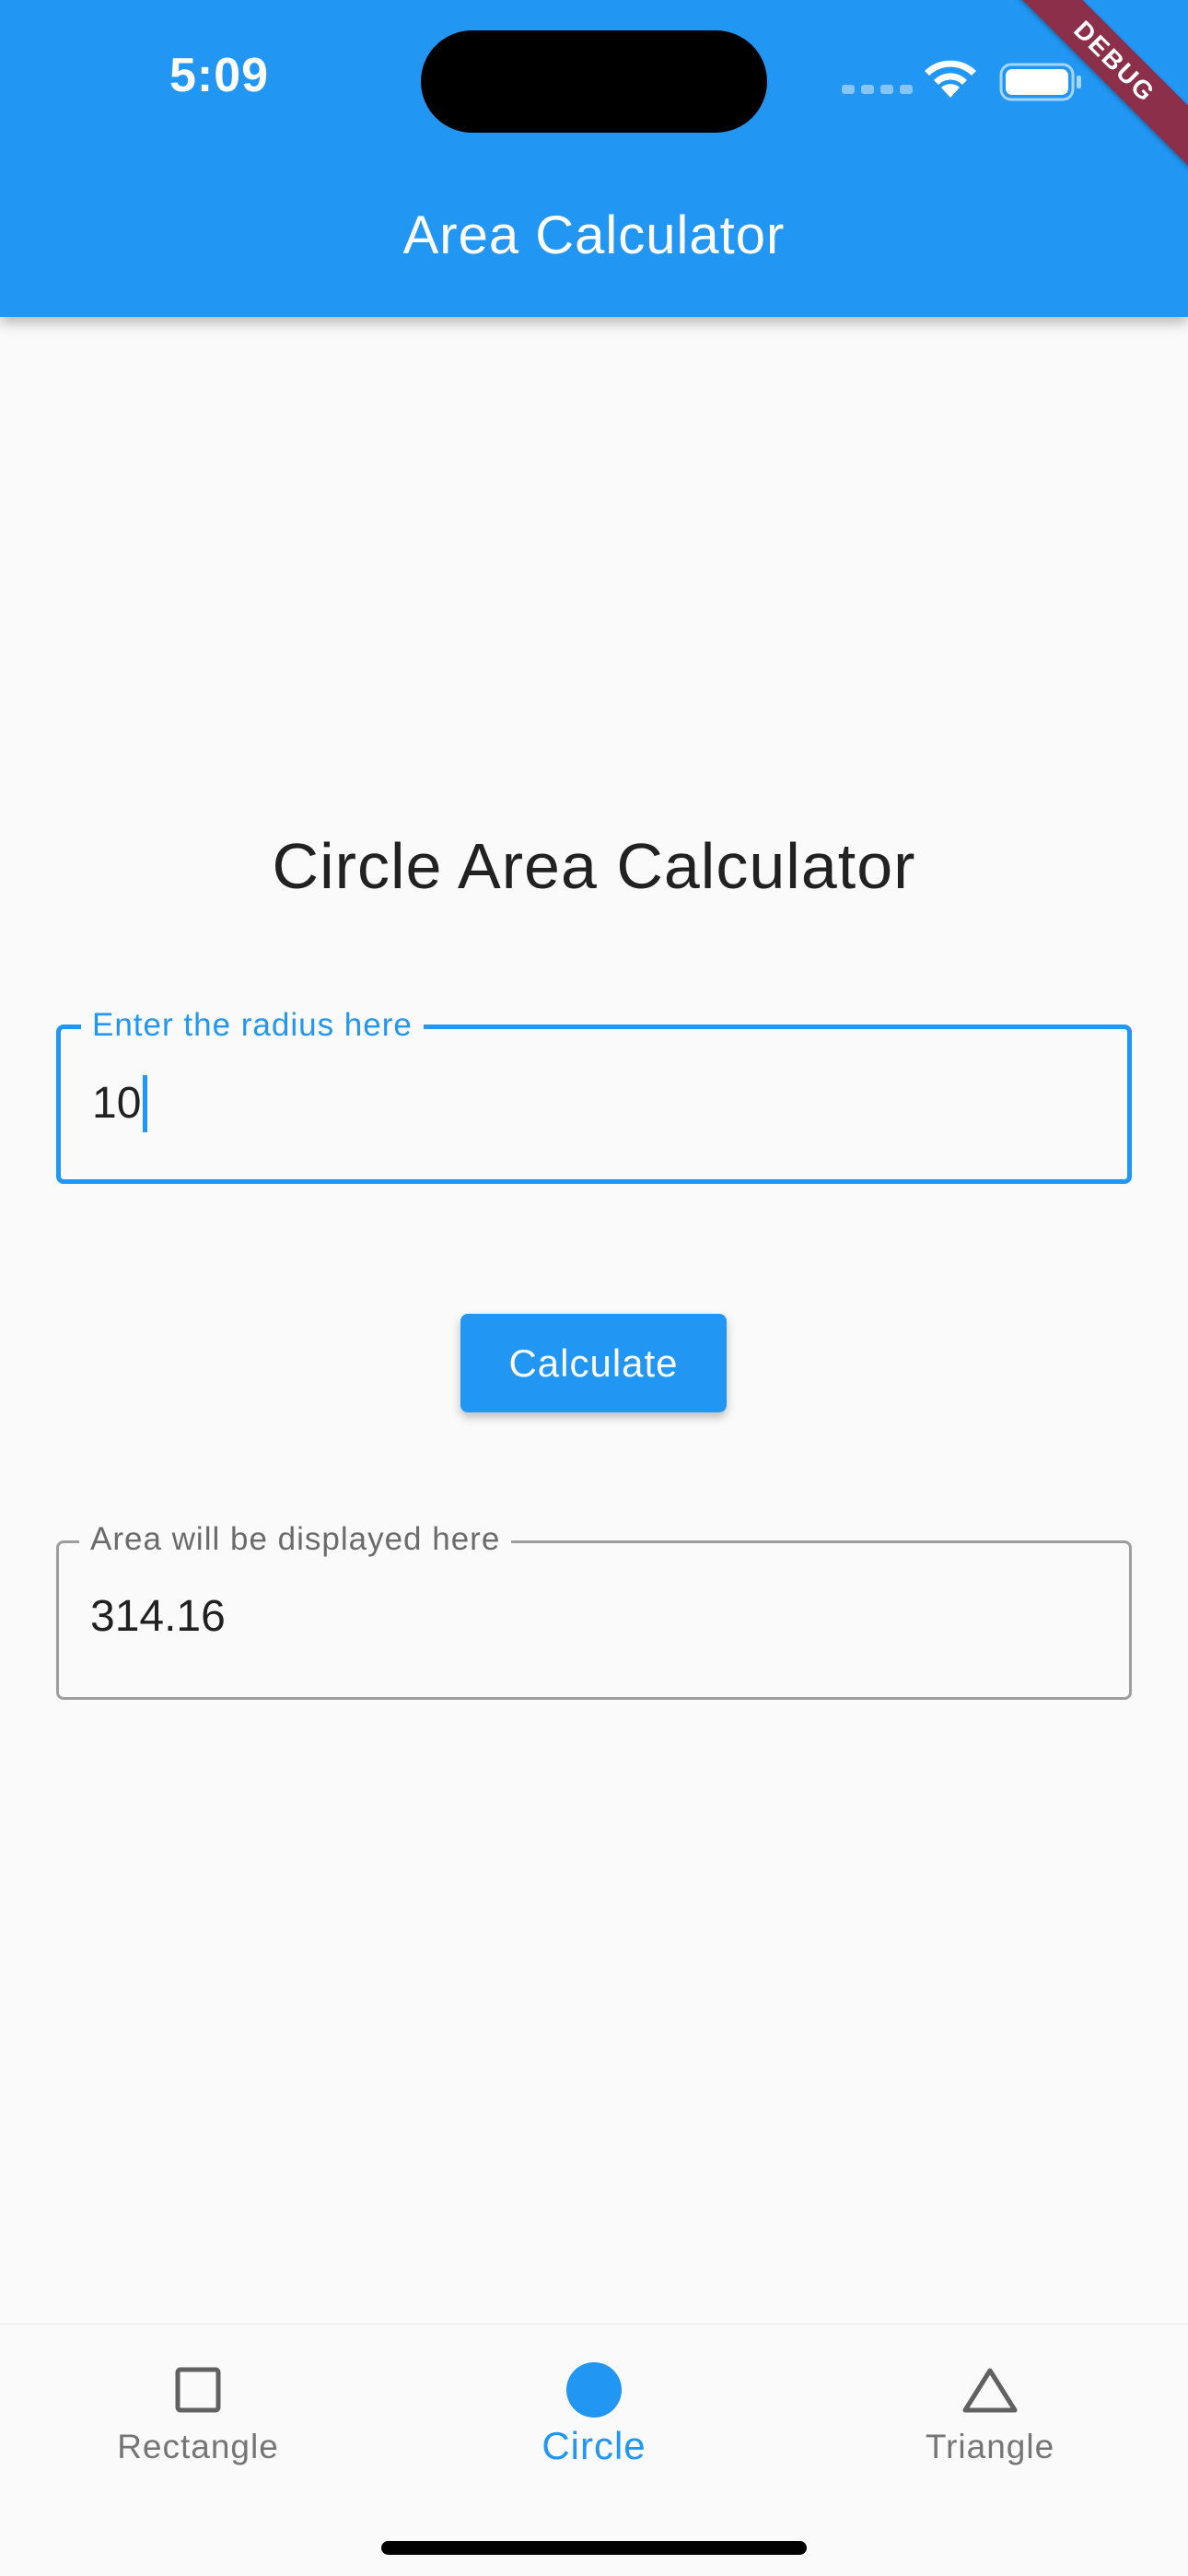  What do you see at coordinates (594, 235) in the screenshot?
I see `app-bar-title: Area Calculator` at bounding box center [594, 235].